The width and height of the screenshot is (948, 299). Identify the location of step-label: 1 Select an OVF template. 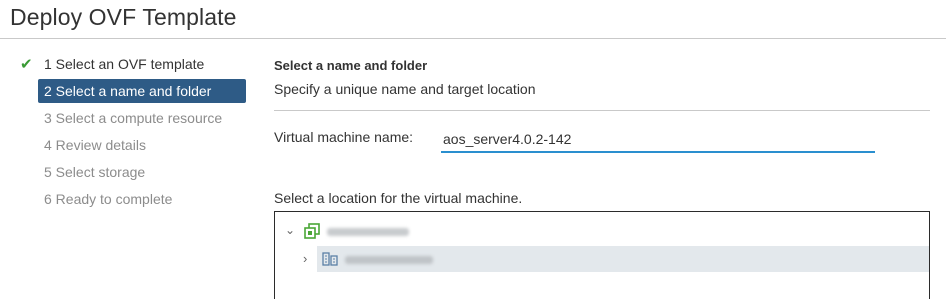
(124, 64).